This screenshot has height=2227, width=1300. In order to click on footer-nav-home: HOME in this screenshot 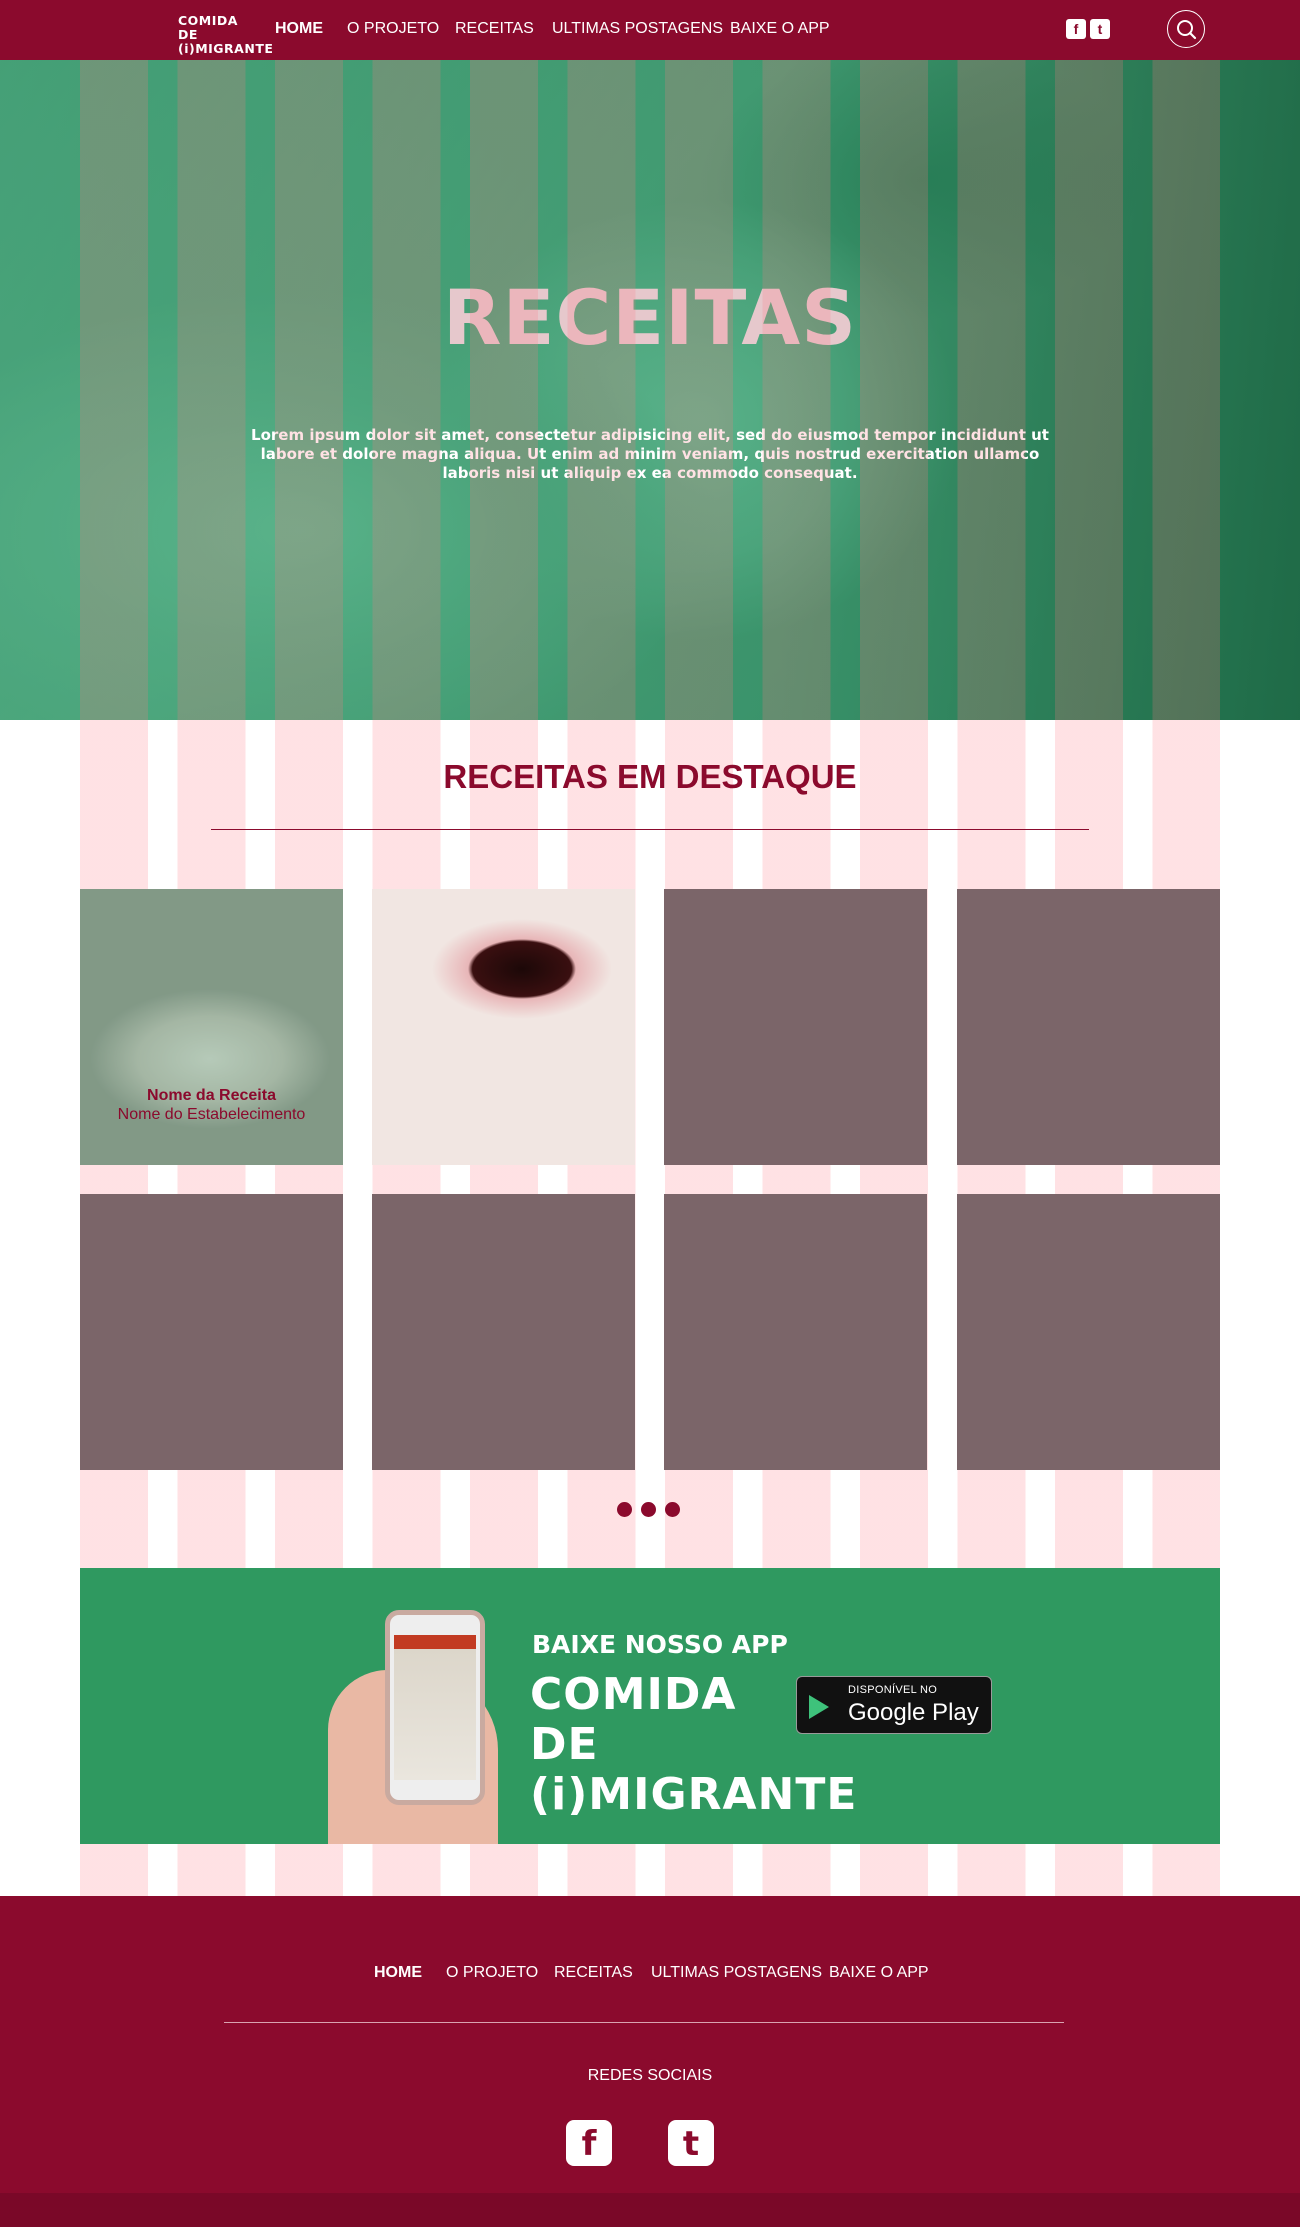, I will do `click(398, 1973)`.